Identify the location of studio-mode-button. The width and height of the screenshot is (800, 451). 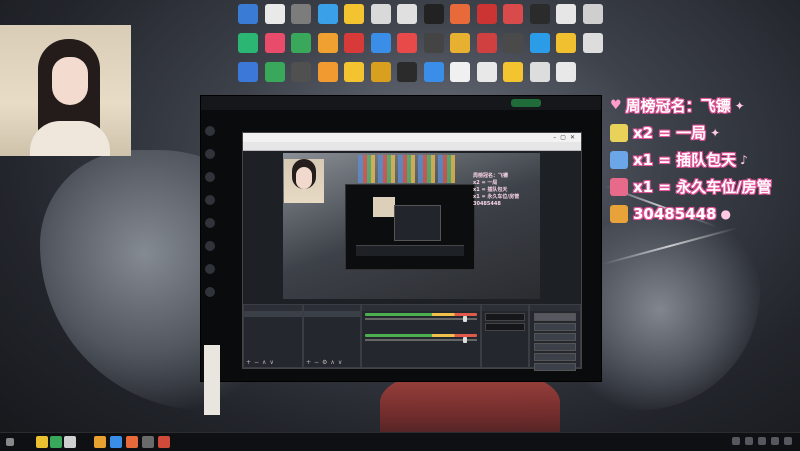
(555, 347).